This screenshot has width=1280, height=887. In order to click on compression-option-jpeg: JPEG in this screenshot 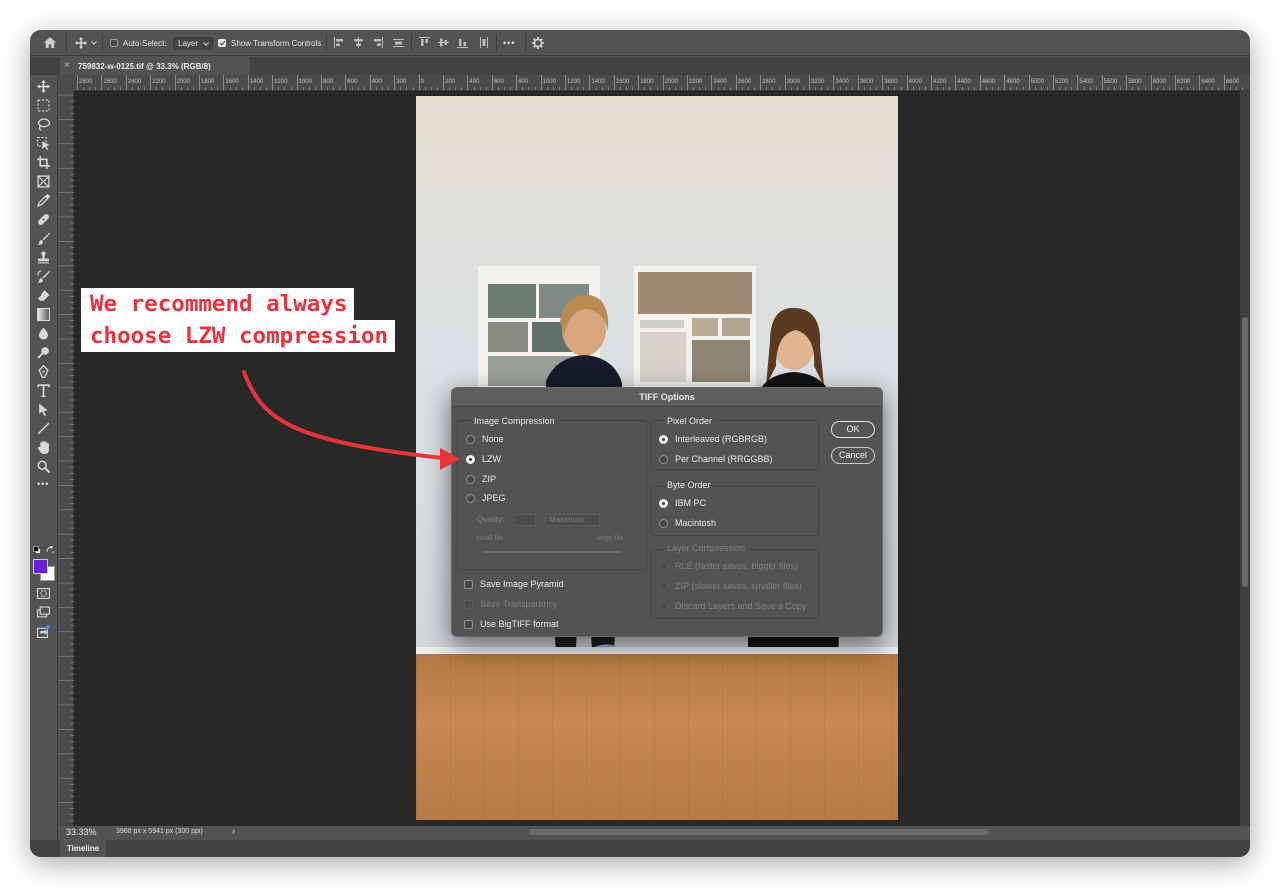, I will do `click(486, 498)`.